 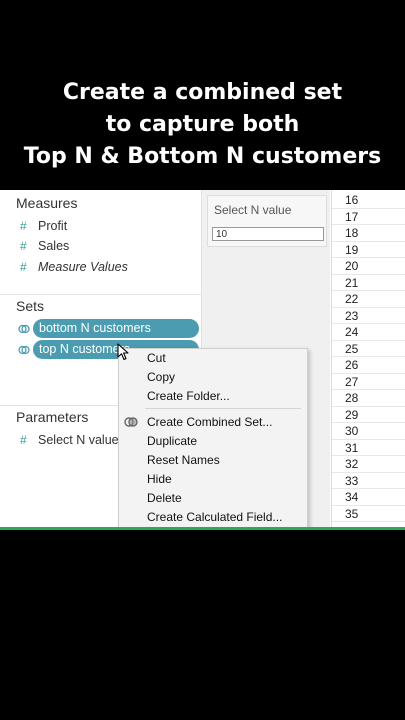 I want to click on row-number: 25, so click(x=352, y=348).